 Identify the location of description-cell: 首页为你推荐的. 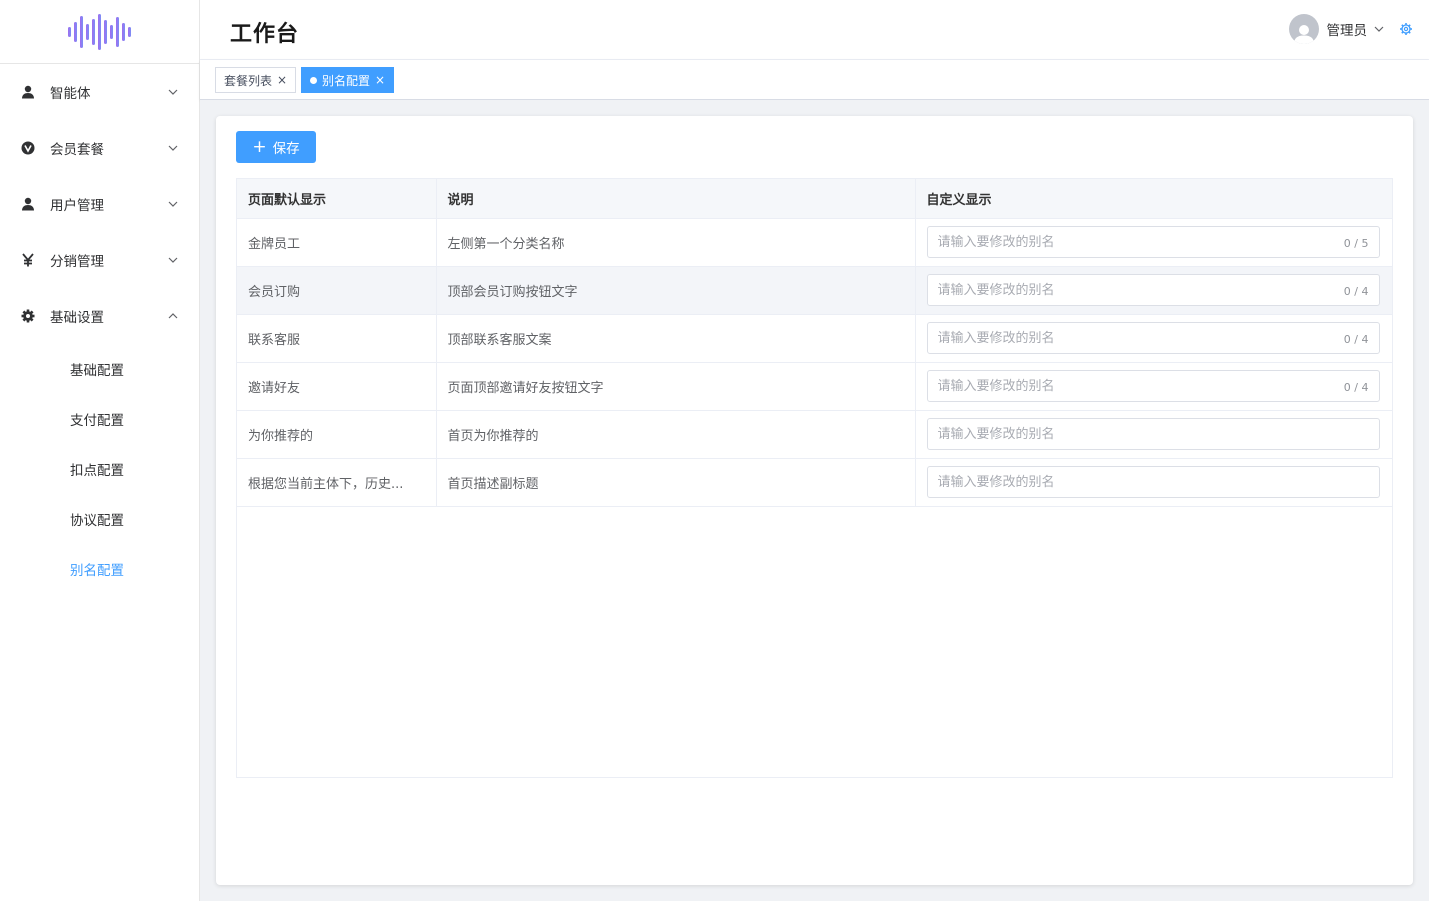
(676, 434).